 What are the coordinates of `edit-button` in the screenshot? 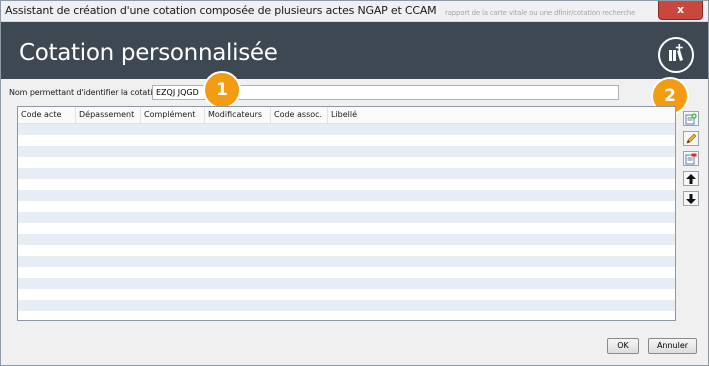 It's located at (691, 138).